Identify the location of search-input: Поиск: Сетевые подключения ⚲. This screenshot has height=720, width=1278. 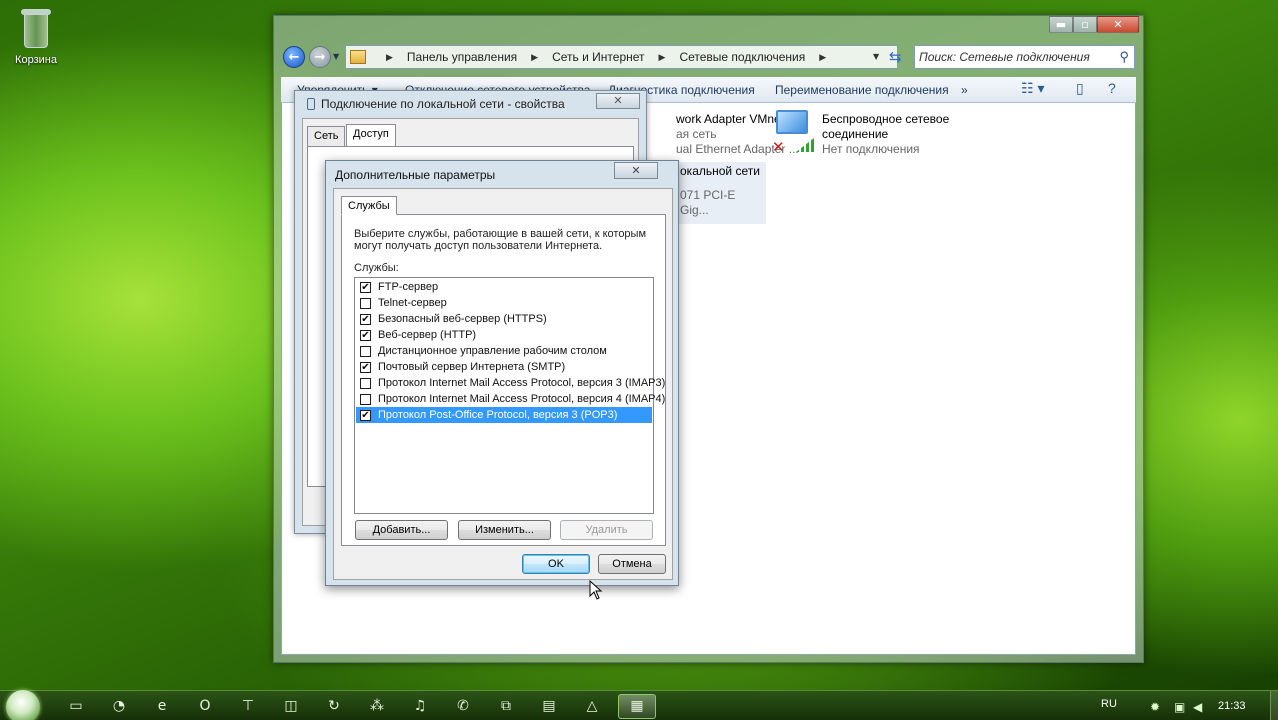
(1024, 57).